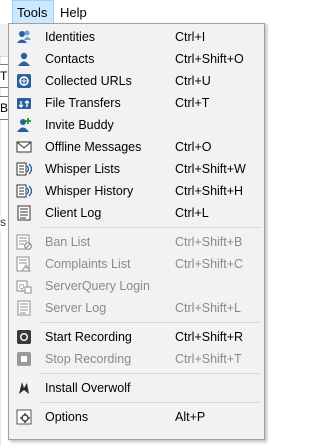  Describe the element at coordinates (24, 81) in the screenshot. I see `urls-icon` at that location.